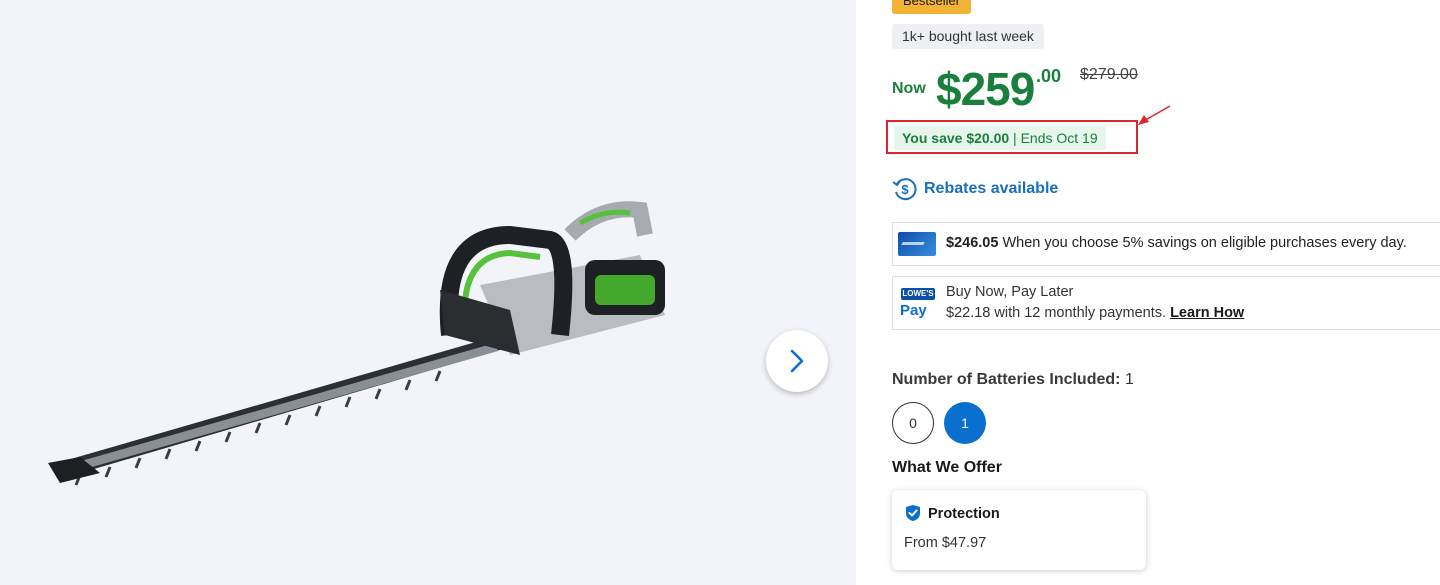 The width and height of the screenshot is (1440, 585). What do you see at coordinates (1019, 530) in the screenshot?
I see `protection-plan-card: Protection From $47.97` at bounding box center [1019, 530].